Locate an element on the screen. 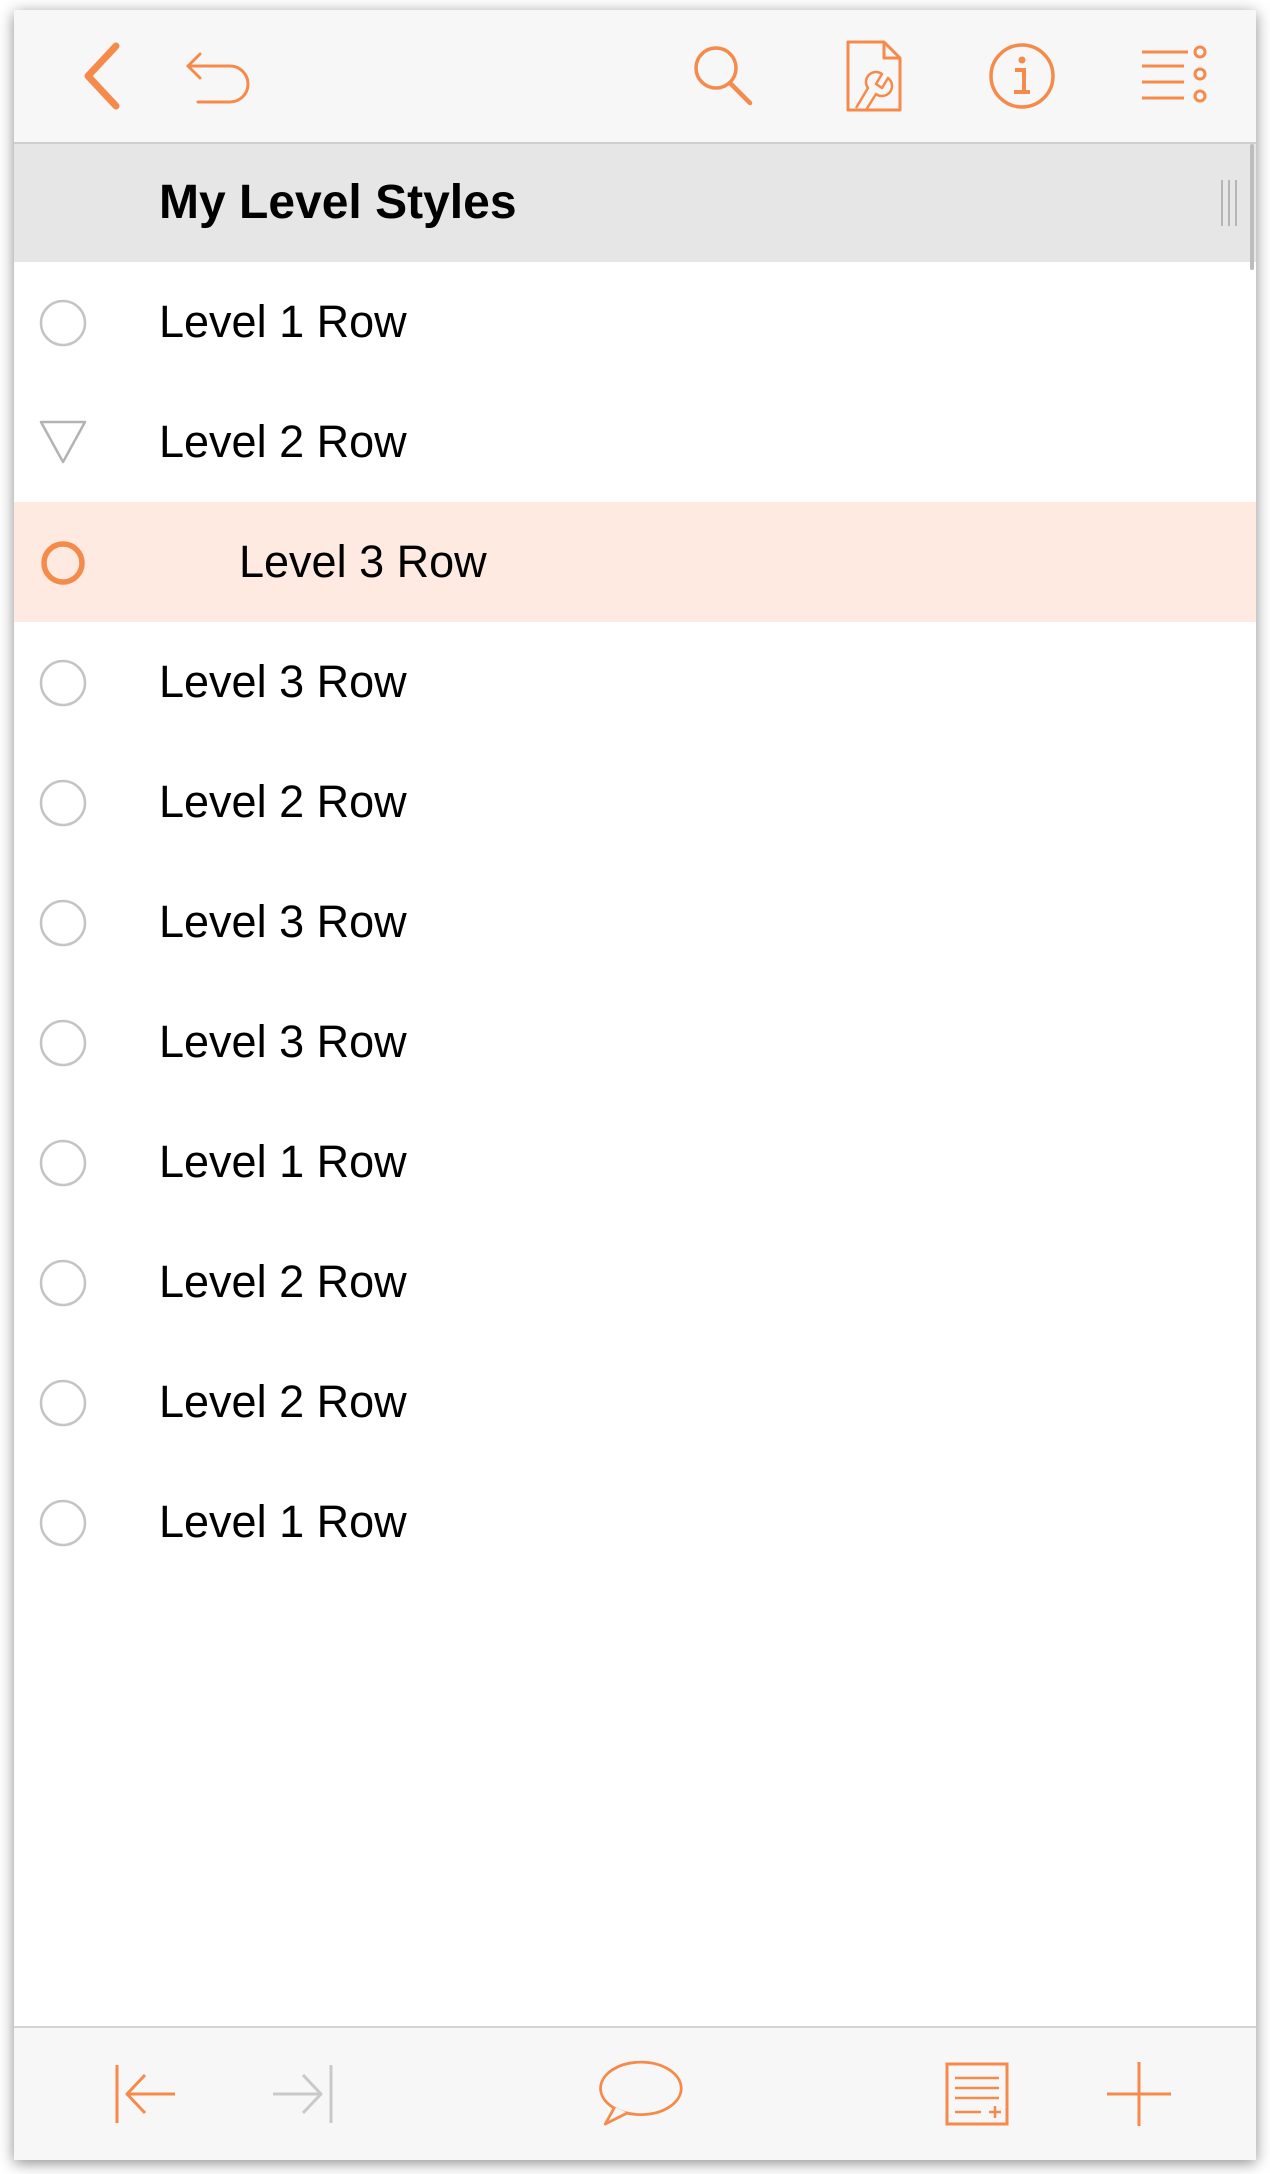 This screenshot has width=1270, height=2174. outdent-icon is located at coordinates (145, 2094).